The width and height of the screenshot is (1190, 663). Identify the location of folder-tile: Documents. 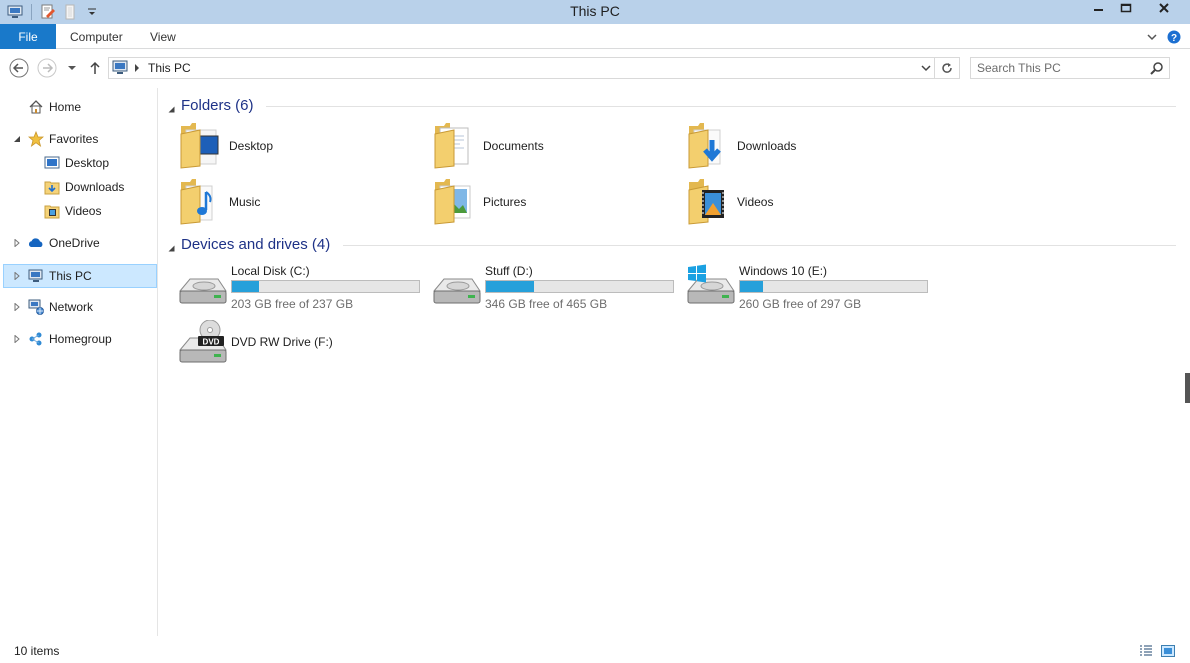
(557, 147).